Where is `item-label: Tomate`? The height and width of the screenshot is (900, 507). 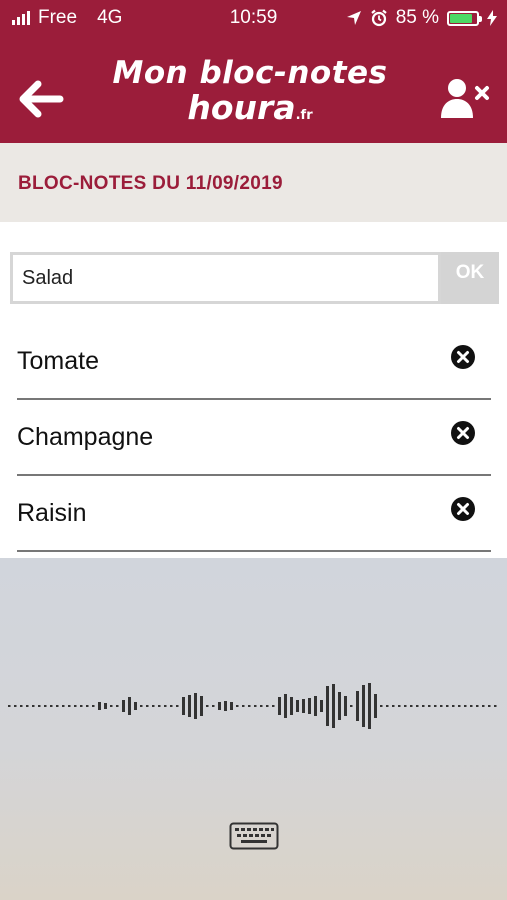 item-label: Tomate is located at coordinates (58, 361).